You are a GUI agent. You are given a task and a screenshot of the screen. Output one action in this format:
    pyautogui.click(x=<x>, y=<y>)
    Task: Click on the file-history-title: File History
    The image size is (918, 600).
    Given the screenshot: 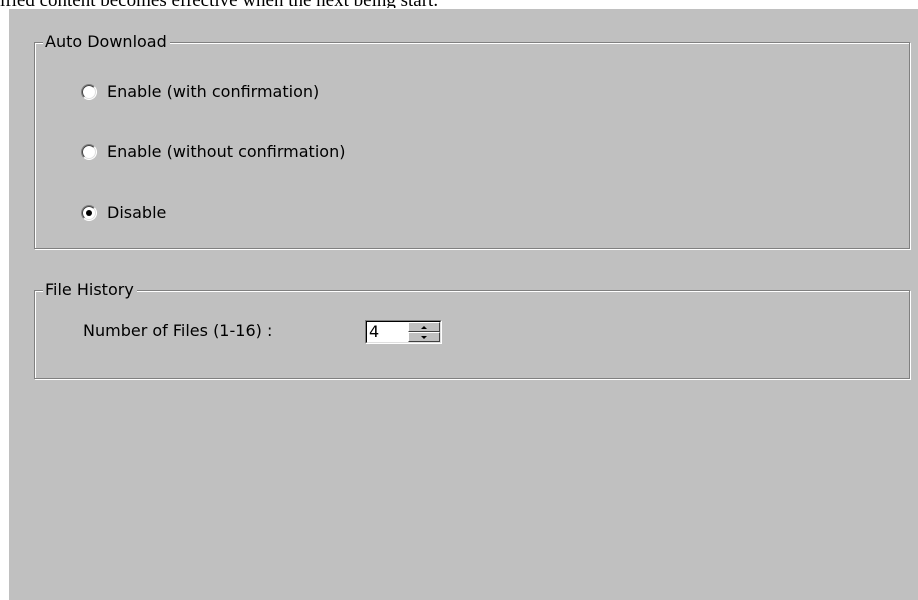 What is the action you would take?
    pyautogui.click(x=90, y=290)
    